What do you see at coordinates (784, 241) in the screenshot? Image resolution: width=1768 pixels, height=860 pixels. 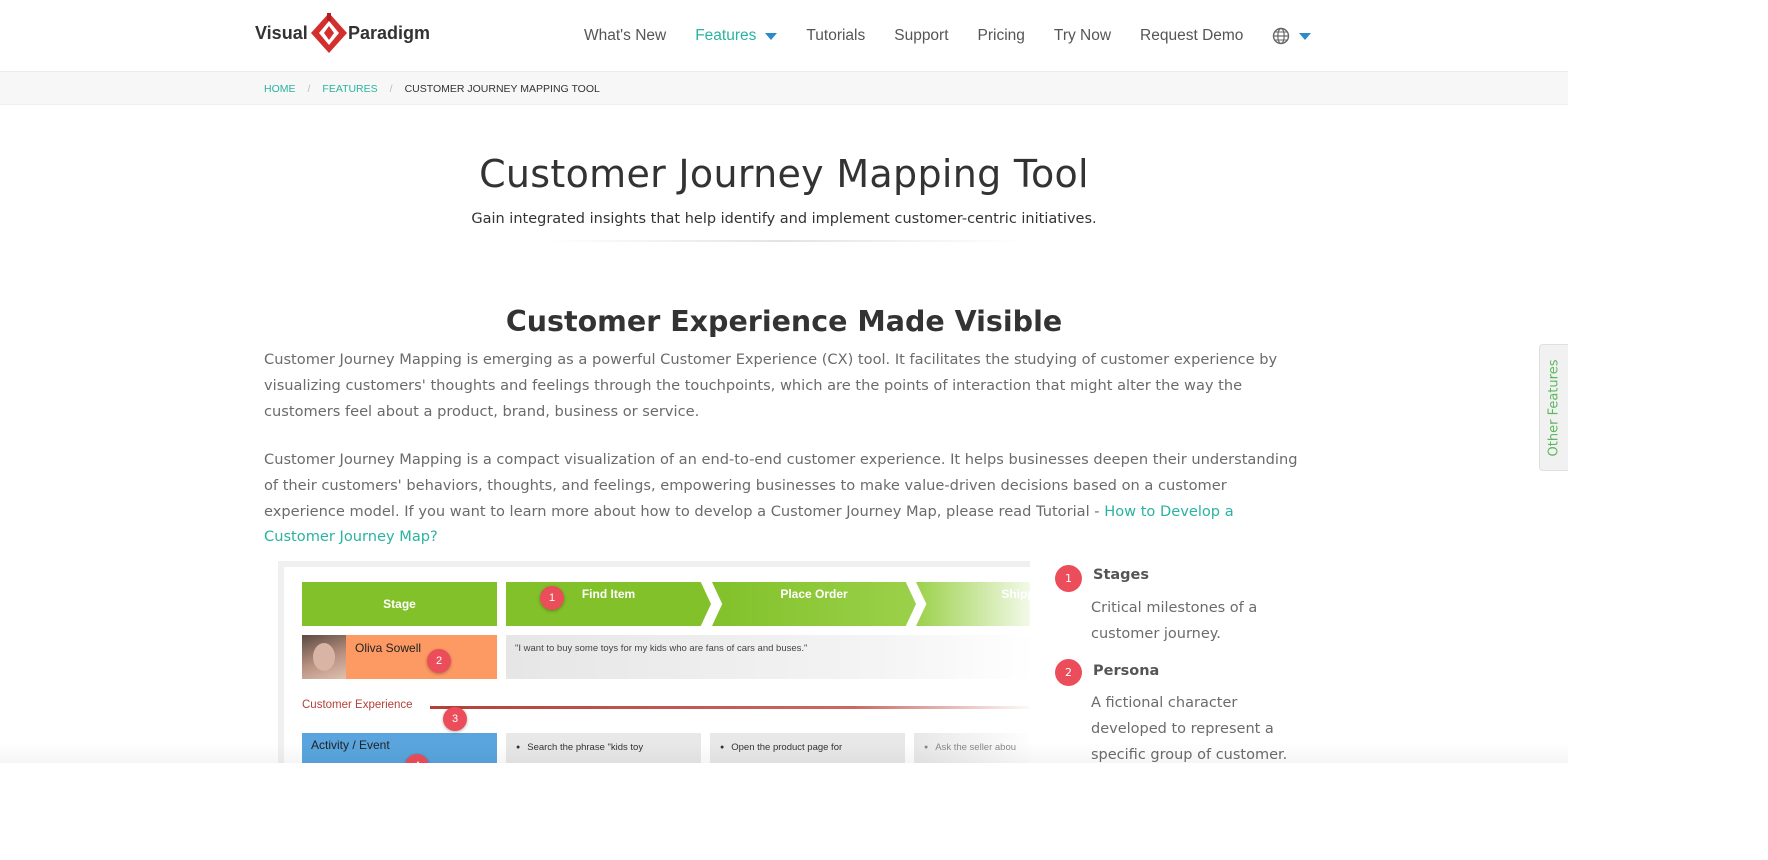 I see `title-divider` at bounding box center [784, 241].